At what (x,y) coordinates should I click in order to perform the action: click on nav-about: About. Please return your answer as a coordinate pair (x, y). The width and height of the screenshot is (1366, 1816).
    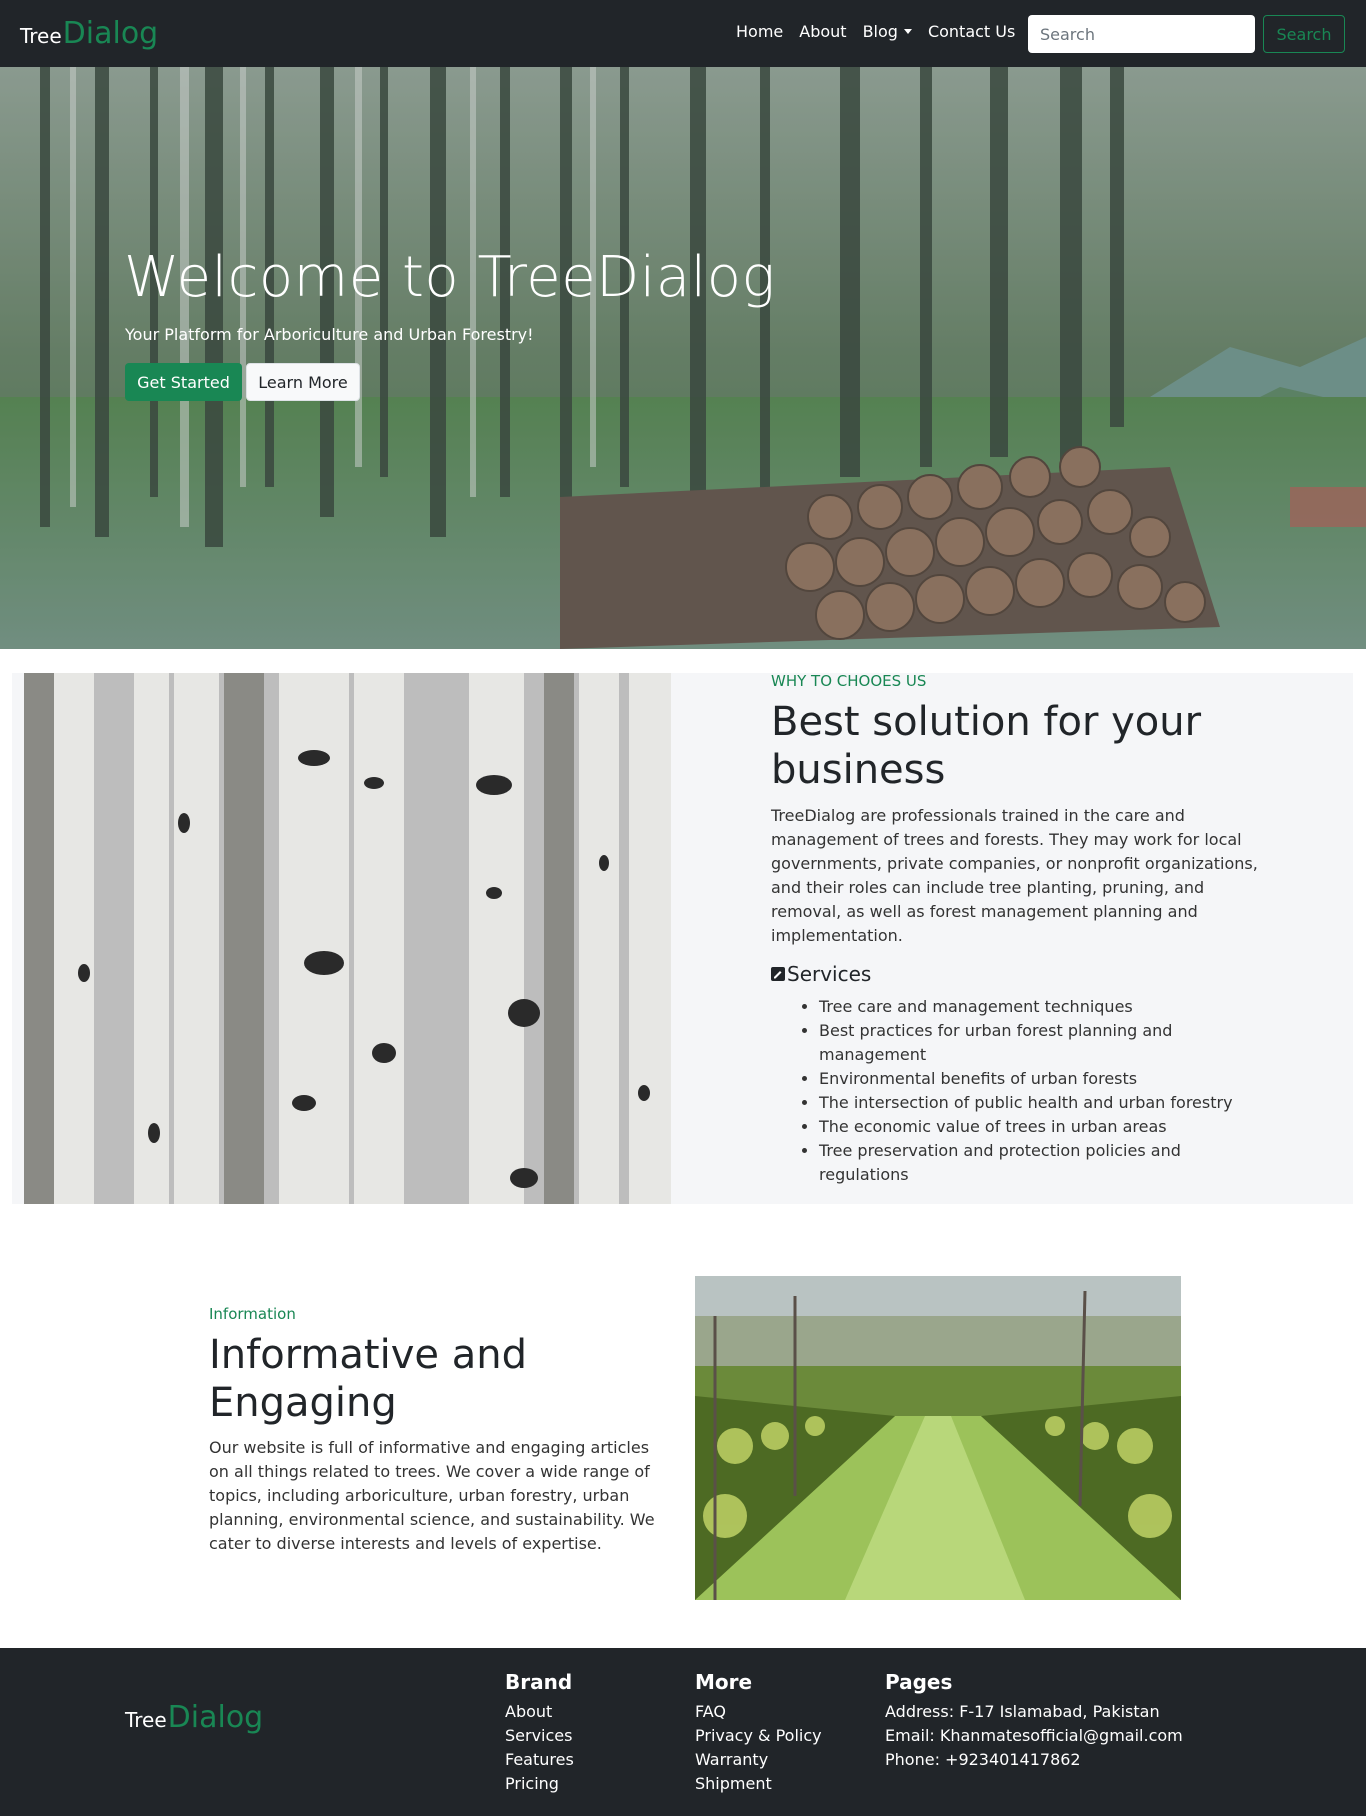
    Looking at the image, I should click on (822, 31).